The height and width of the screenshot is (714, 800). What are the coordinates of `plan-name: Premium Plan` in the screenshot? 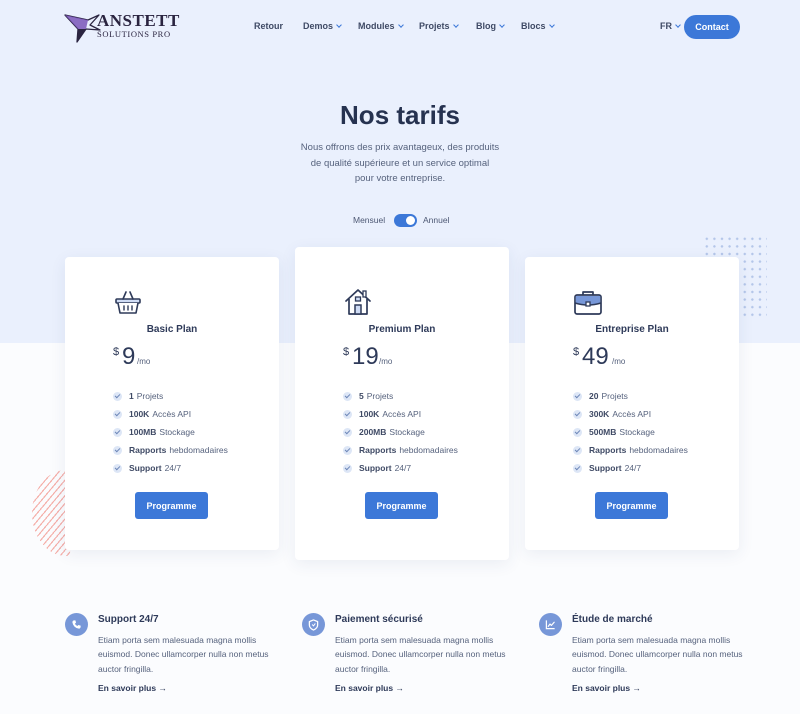 It's located at (402, 329).